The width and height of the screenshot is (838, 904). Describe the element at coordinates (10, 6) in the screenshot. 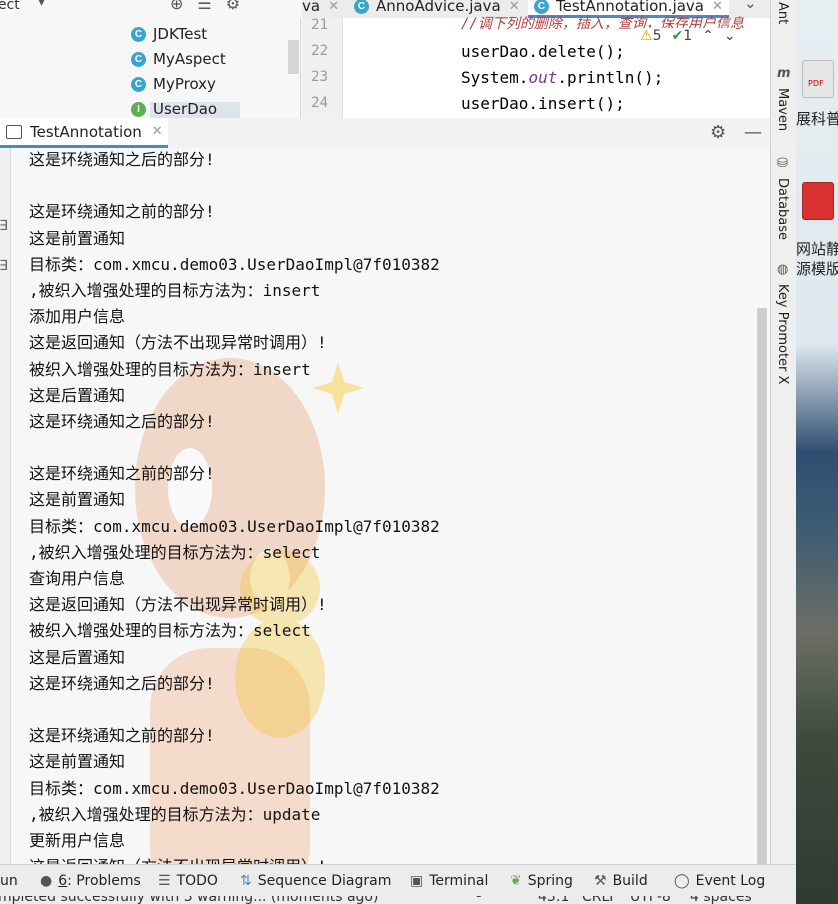

I see `project-title: ject` at that location.